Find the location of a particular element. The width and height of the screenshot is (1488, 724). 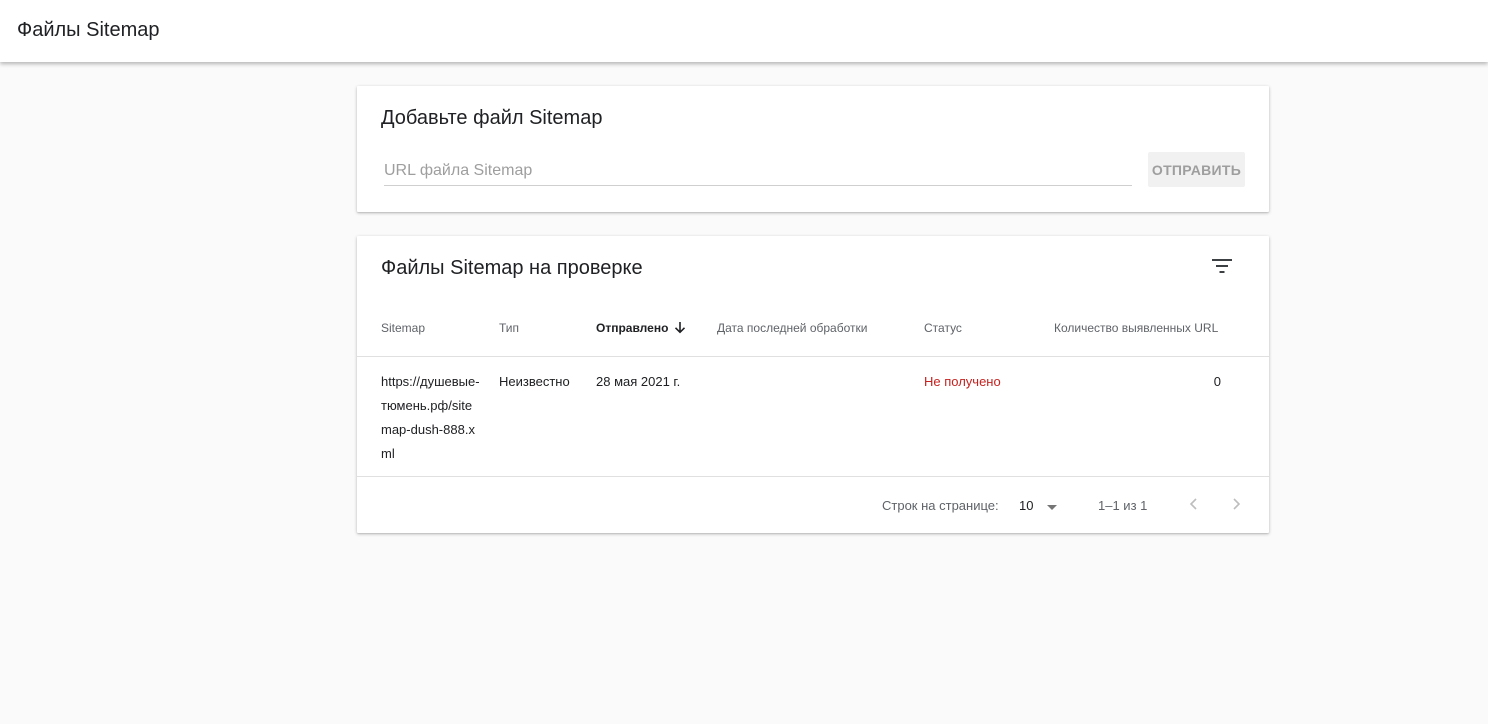

row-submitted-date: 28 мая 2021 г. is located at coordinates (638, 381).